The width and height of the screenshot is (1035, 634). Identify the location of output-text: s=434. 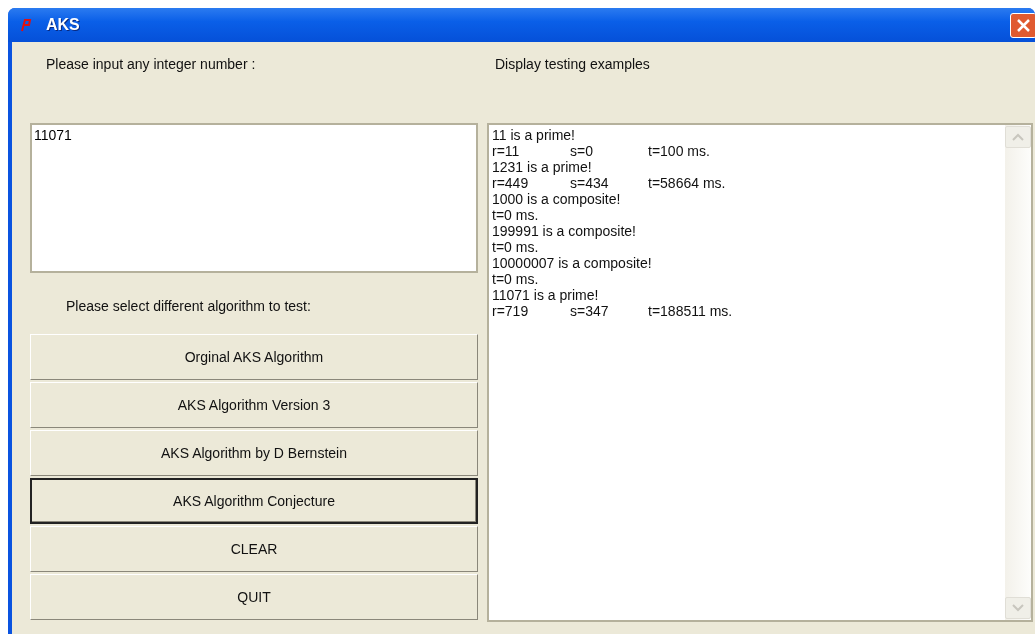
(590, 183).